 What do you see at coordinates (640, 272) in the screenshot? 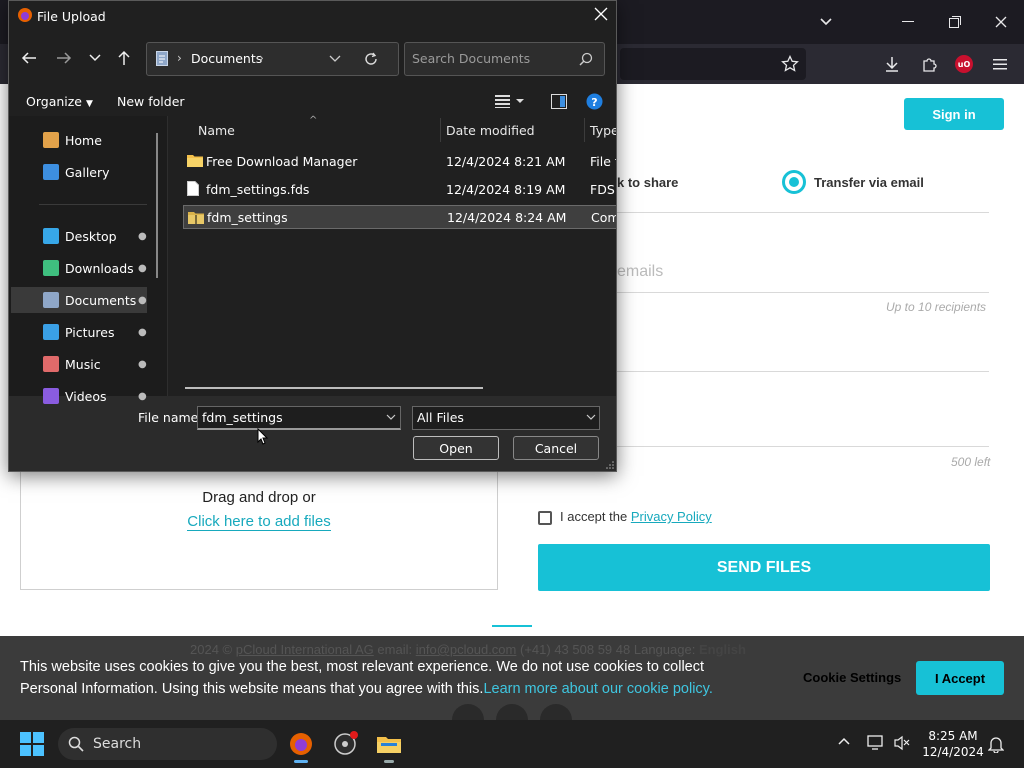
I see `emails-input: emails` at bounding box center [640, 272].